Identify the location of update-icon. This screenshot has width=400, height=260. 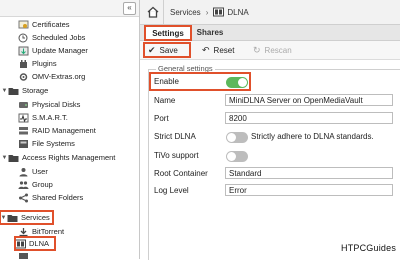
(23, 50).